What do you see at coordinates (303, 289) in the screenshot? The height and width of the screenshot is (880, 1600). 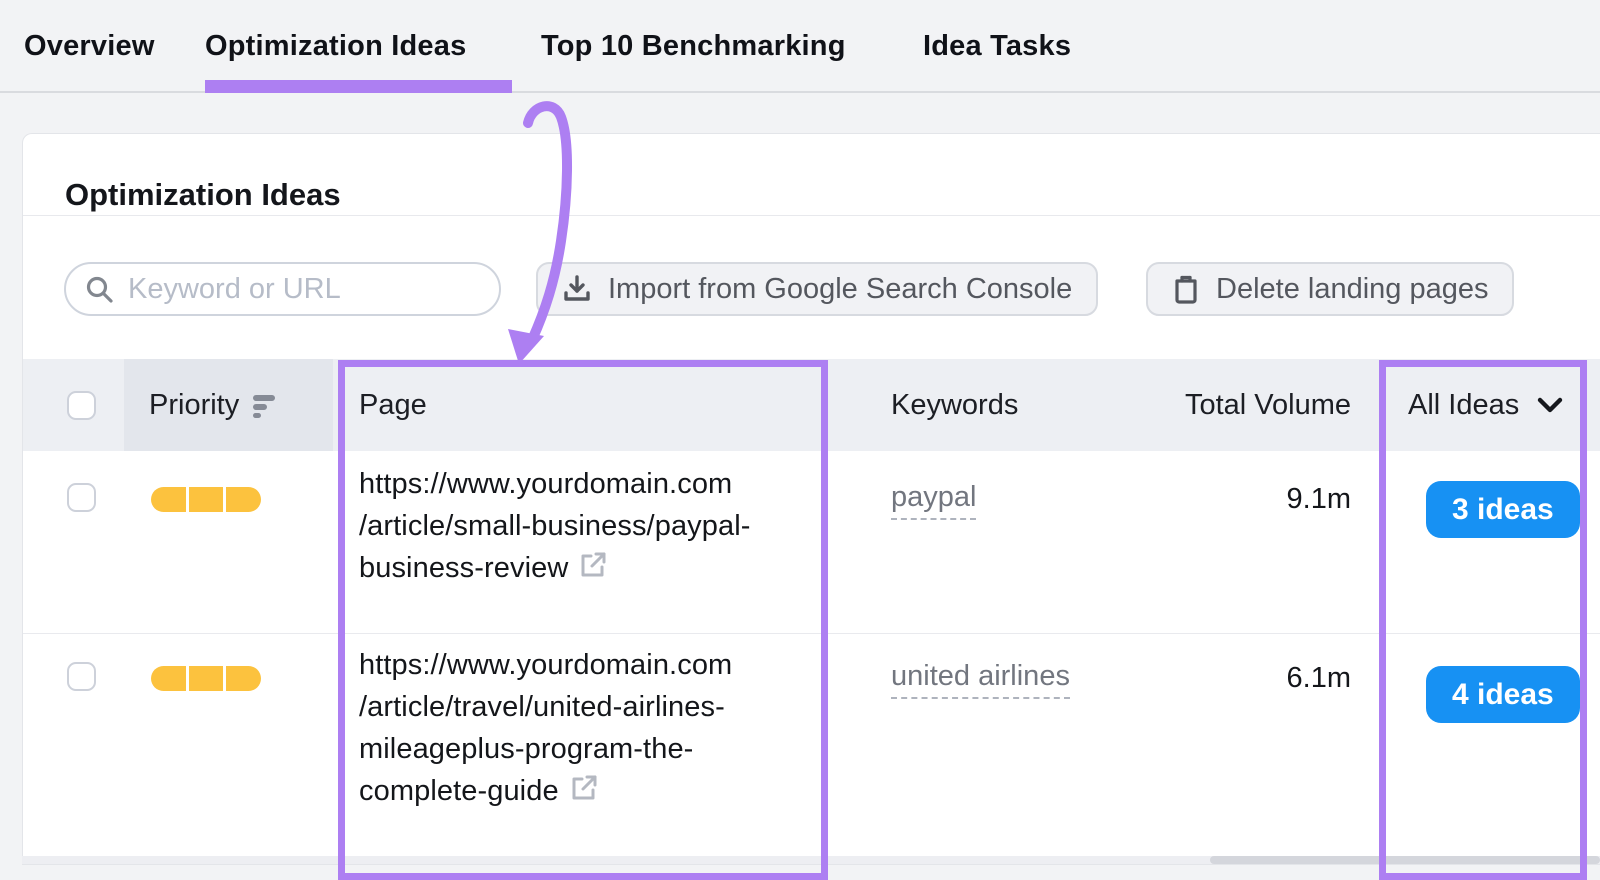 I see `search-field` at bounding box center [303, 289].